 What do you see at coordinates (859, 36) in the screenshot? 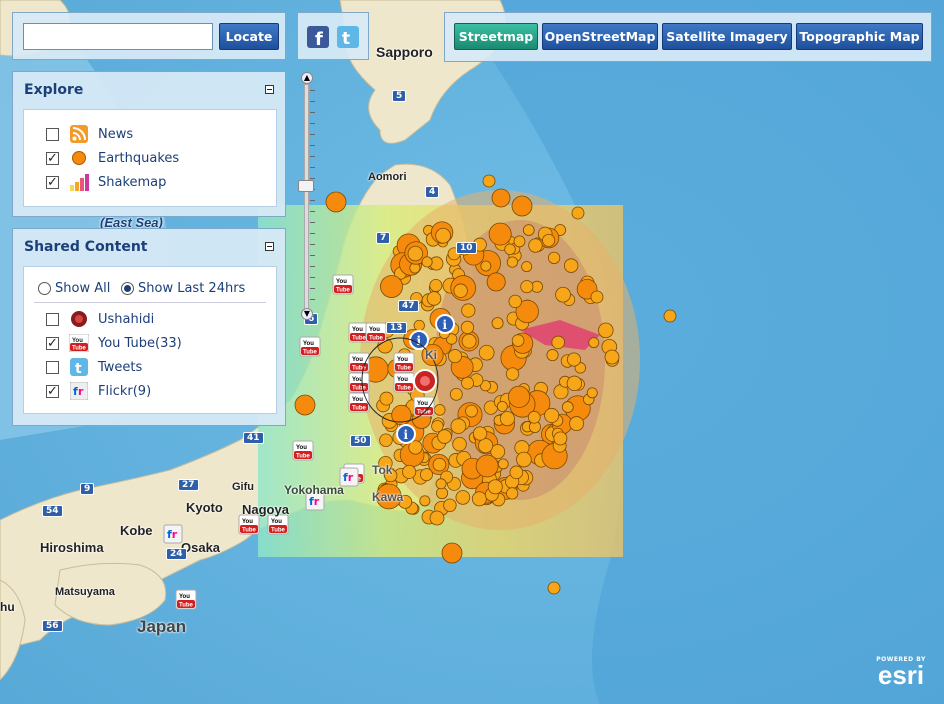
I see `basemap-topographic-button: Topographic Map` at bounding box center [859, 36].